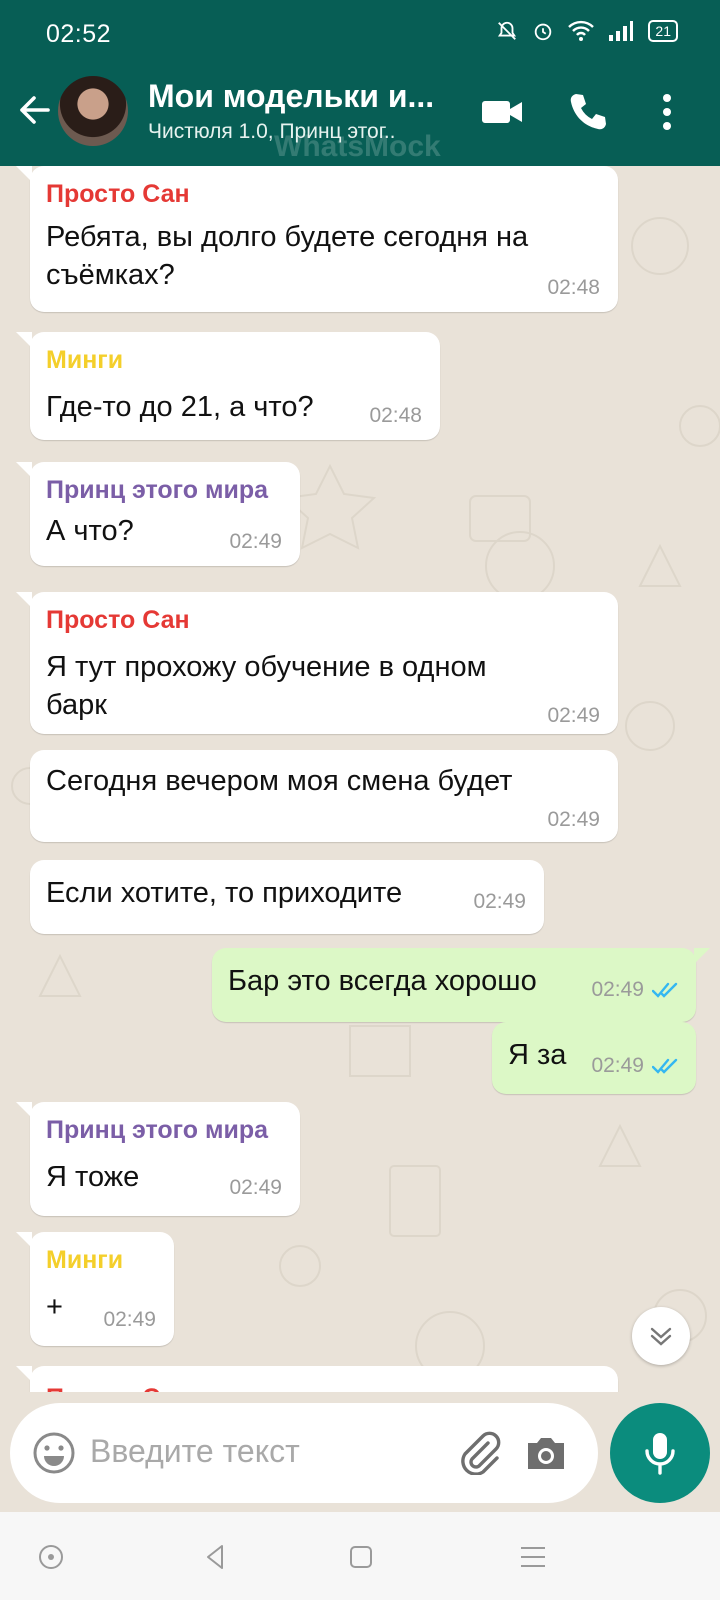  Describe the element at coordinates (317, 1379) in the screenshot. I see `message-bubble-incoming: Просто Сан` at that location.